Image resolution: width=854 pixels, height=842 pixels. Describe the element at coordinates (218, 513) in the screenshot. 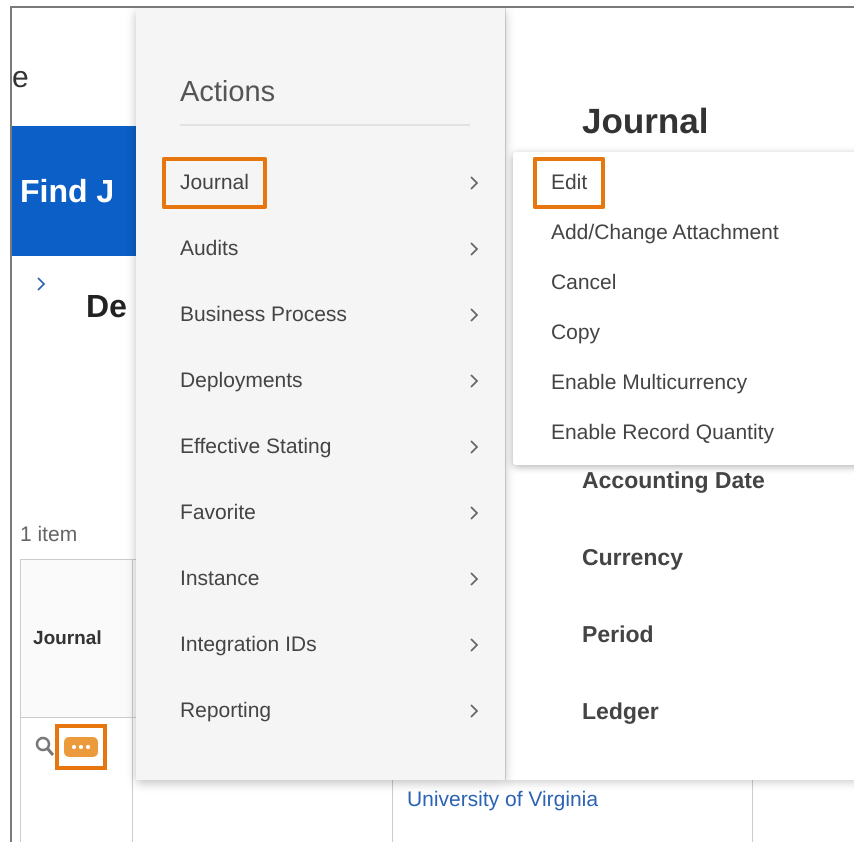

I see `menu-item: Favorite` at that location.